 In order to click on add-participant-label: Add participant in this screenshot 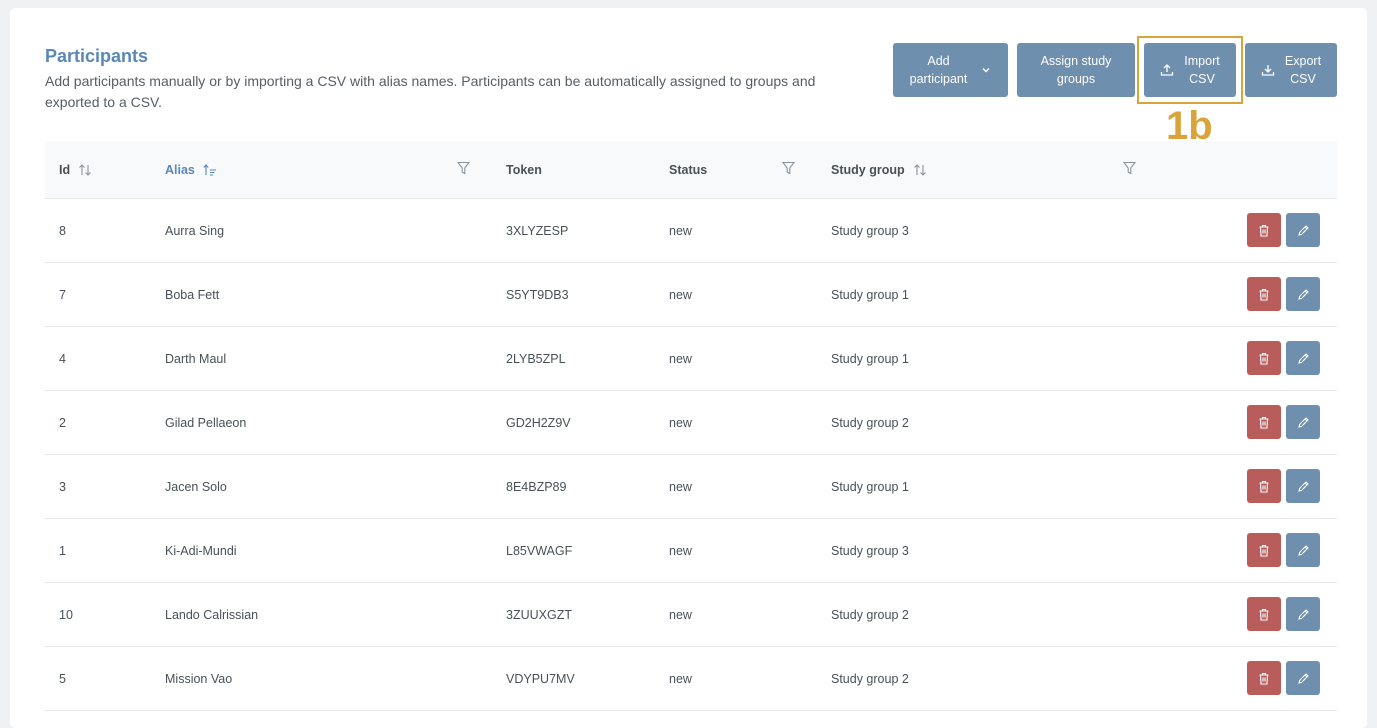, I will do `click(938, 70)`.